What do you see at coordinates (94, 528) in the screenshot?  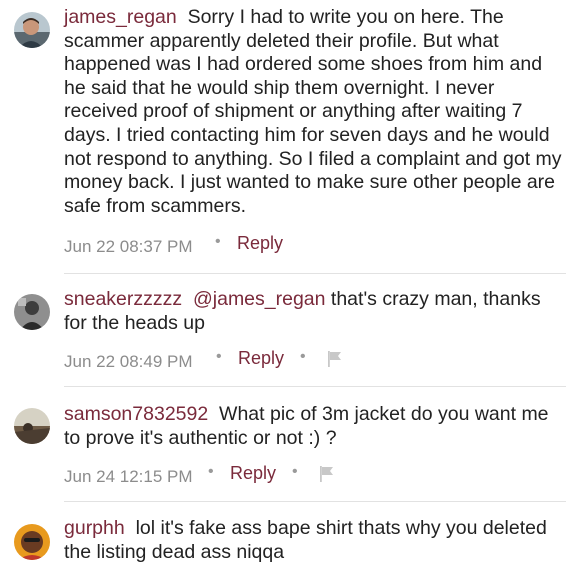 I see `comment-username: gurphh` at bounding box center [94, 528].